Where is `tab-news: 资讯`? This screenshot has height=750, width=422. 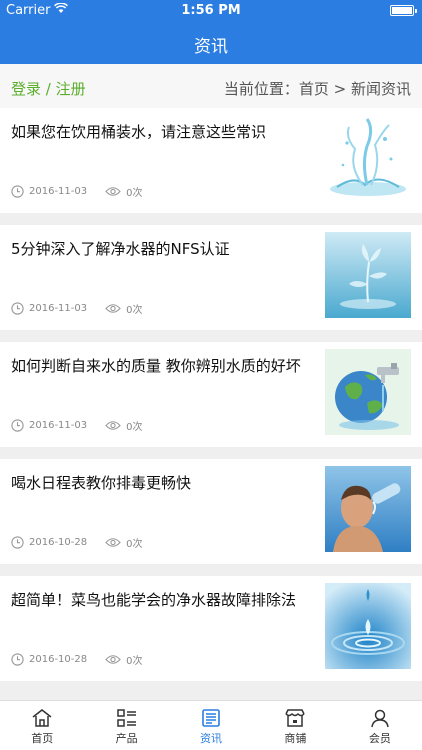 tab-news: 资讯 is located at coordinates (211, 725).